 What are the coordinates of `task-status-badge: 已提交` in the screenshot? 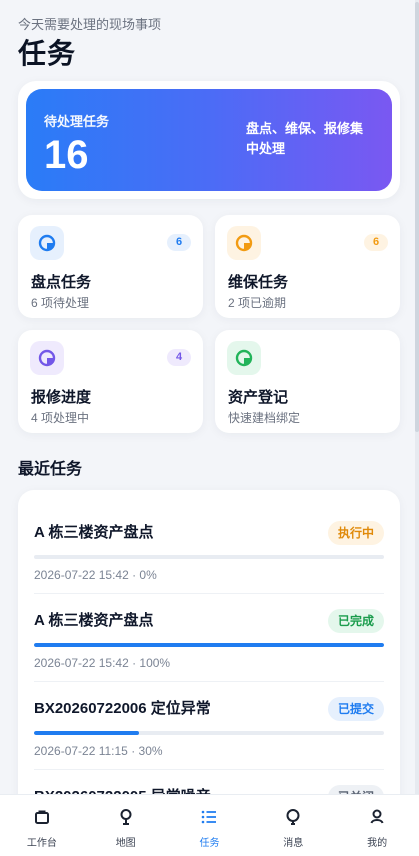 It's located at (355, 709).